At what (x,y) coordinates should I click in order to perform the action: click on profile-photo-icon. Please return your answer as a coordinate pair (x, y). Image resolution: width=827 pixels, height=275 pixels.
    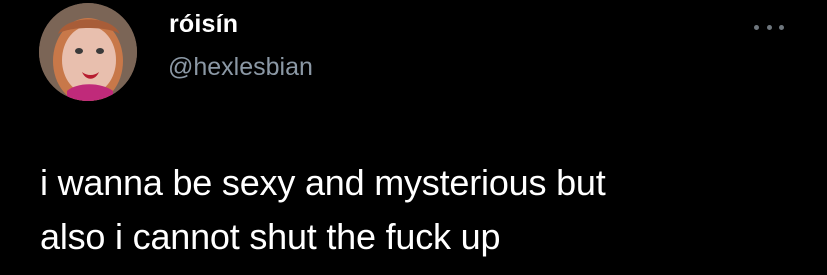
    Looking at the image, I should click on (88, 52).